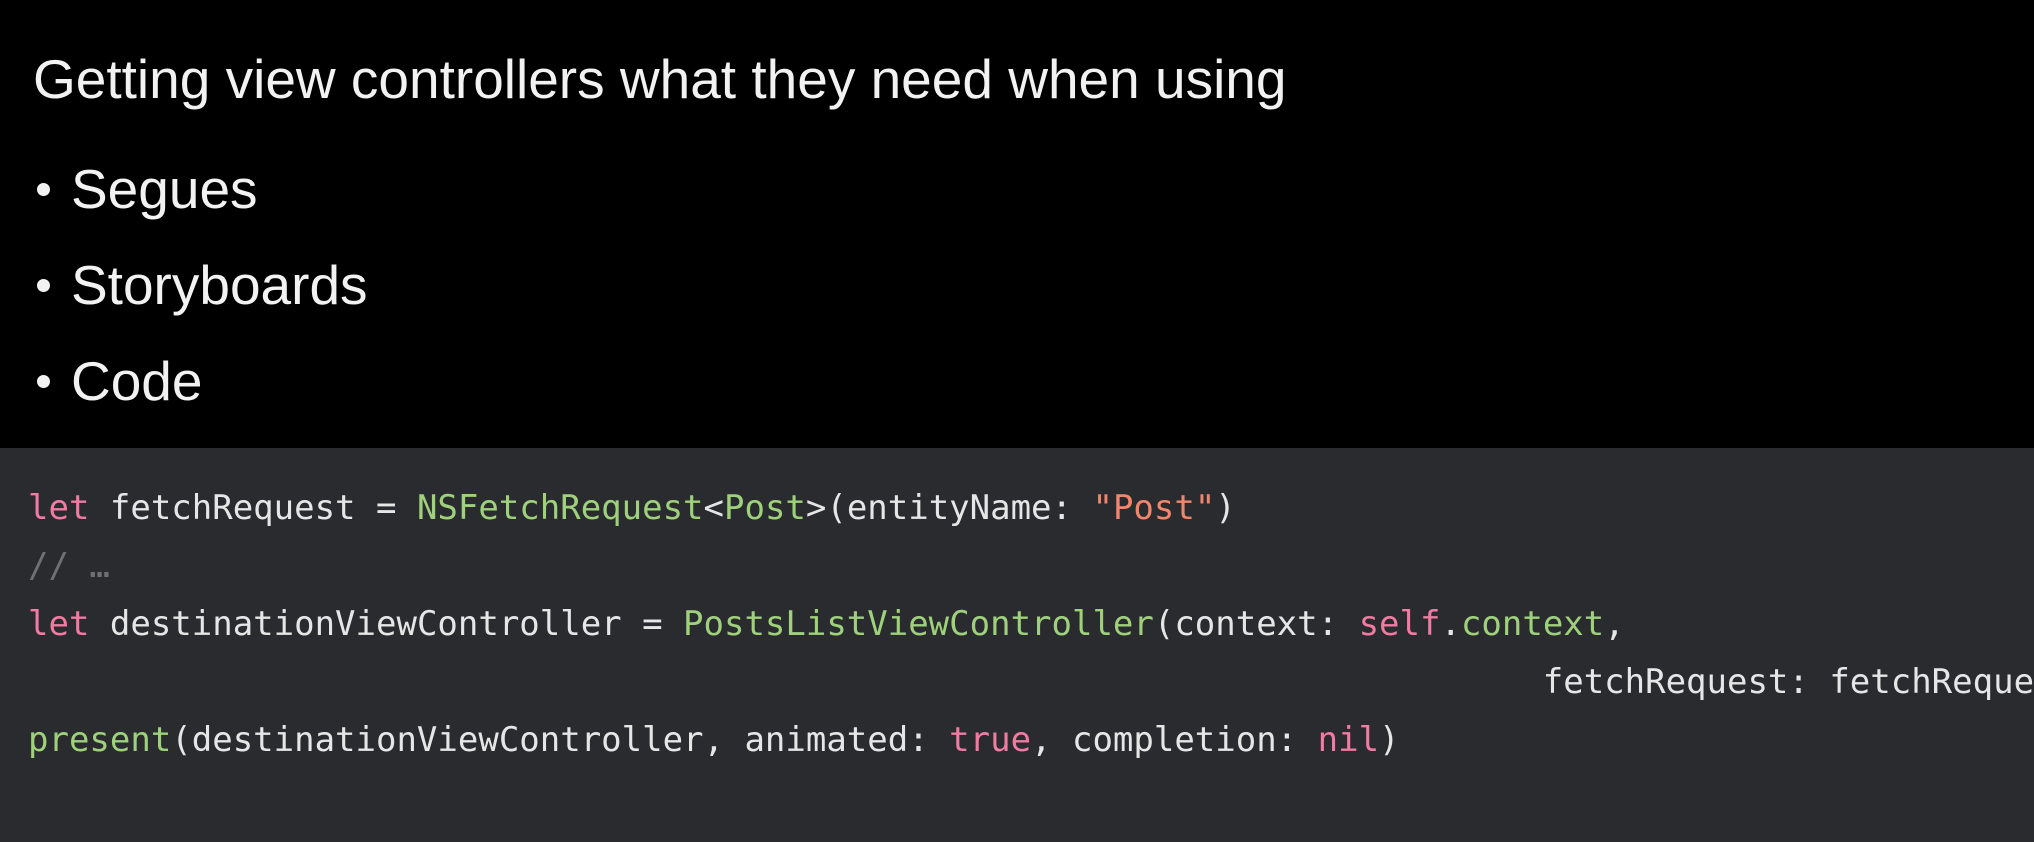  What do you see at coordinates (713, 508) in the screenshot?
I see `code-token: <` at bounding box center [713, 508].